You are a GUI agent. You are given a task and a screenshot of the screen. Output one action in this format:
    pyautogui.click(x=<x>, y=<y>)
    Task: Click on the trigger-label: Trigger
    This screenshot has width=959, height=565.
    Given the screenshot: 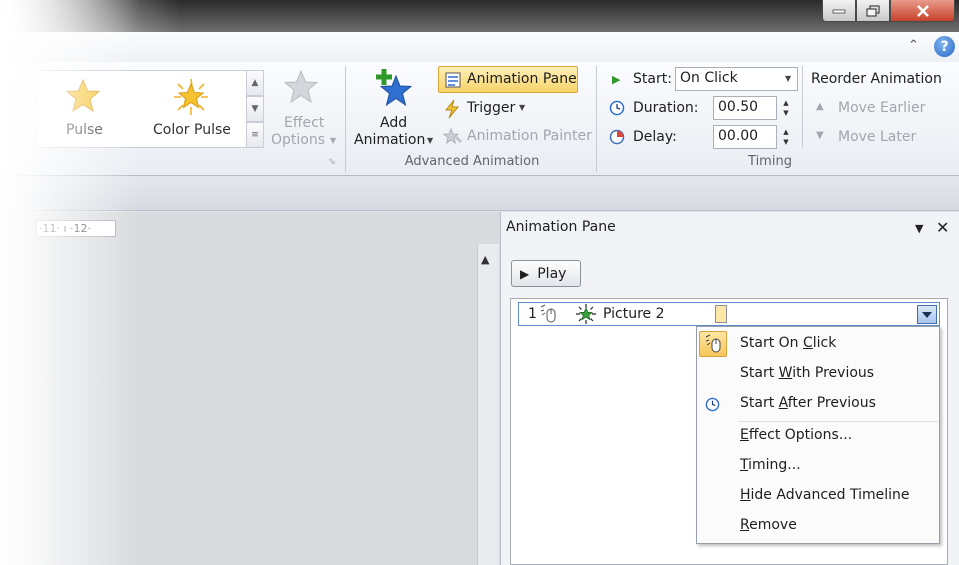 What is the action you would take?
    pyautogui.click(x=491, y=108)
    